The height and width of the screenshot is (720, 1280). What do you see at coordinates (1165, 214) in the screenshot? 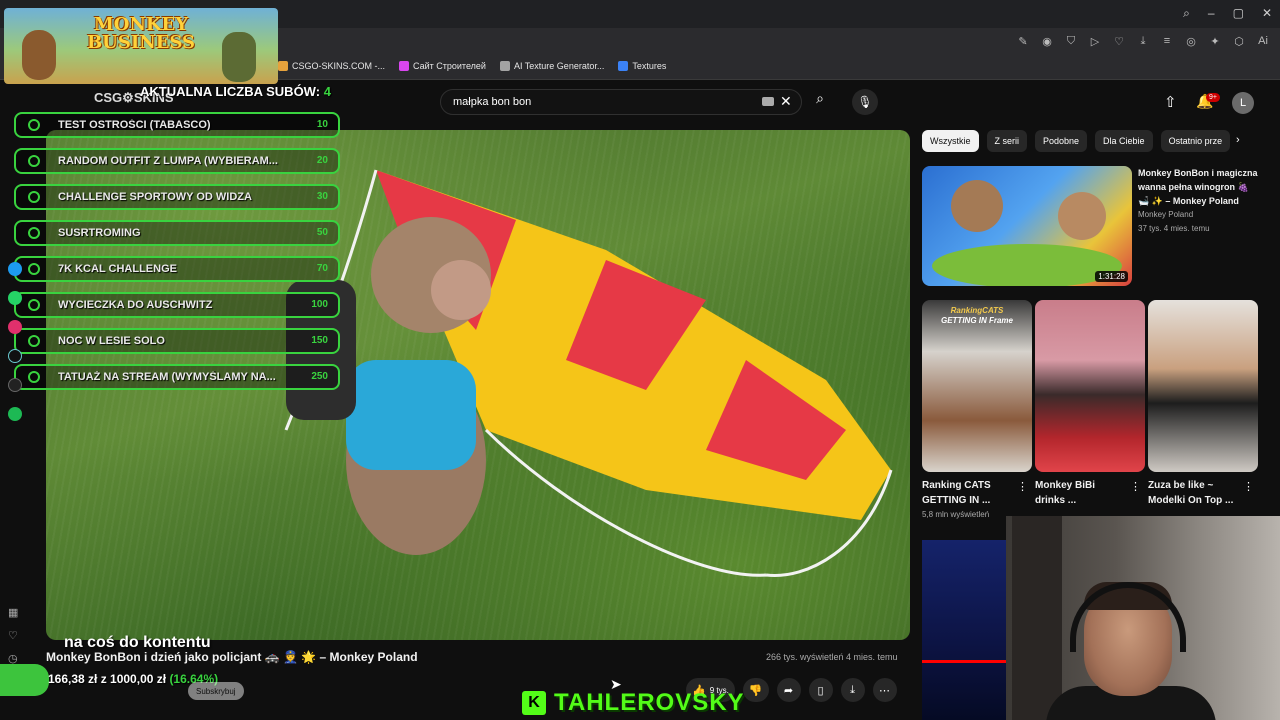
I see `recommended-channel: Monkey Poland` at bounding box center [1165, 214].